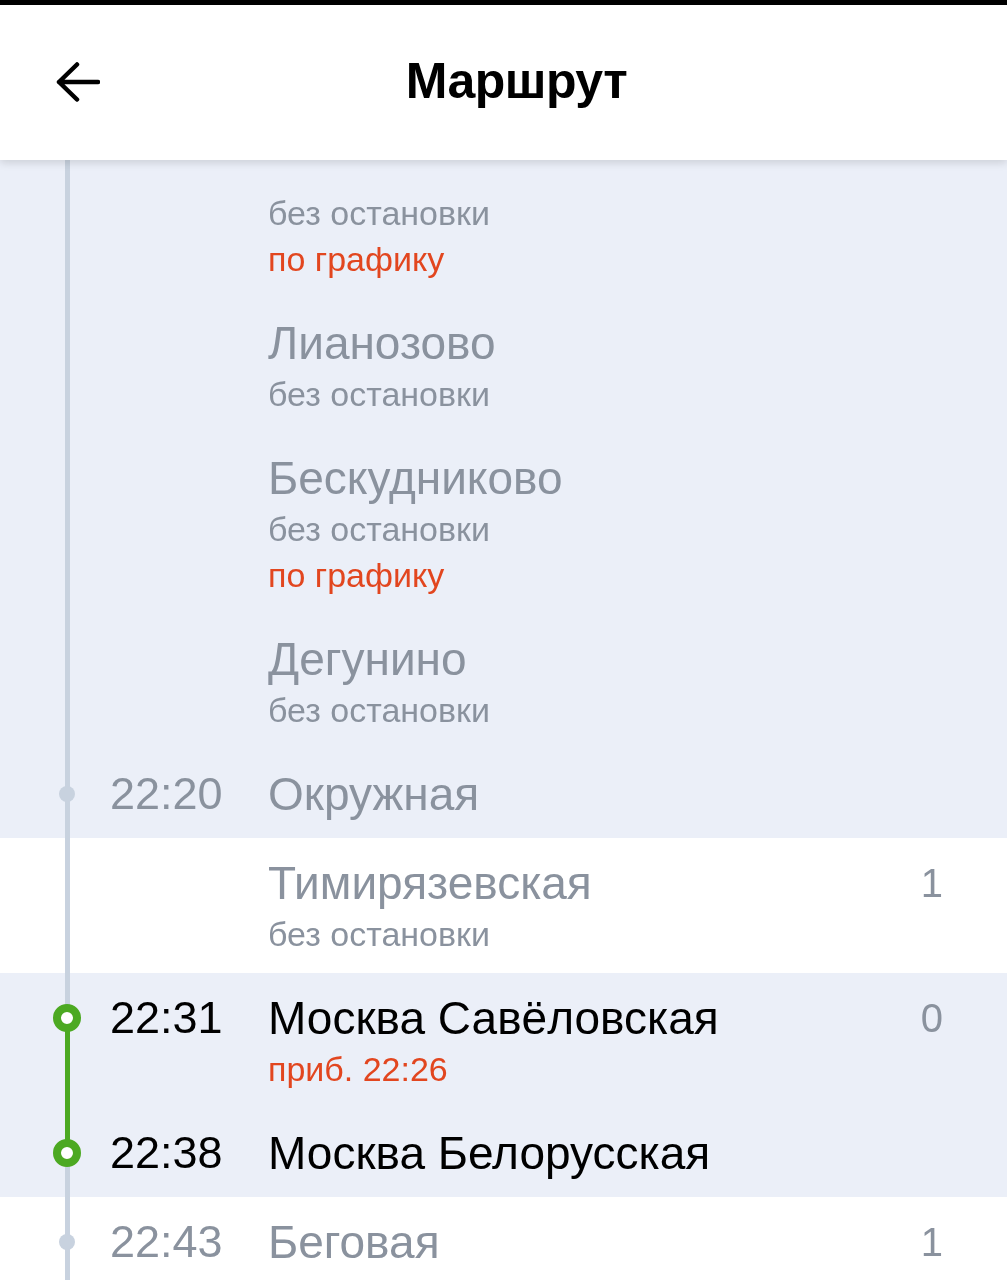 The image size is (1007, 1280). Describe the element at coordinates (490, 1153) in the screenshot. I see `station-name: Москва Белорусская` at that location.